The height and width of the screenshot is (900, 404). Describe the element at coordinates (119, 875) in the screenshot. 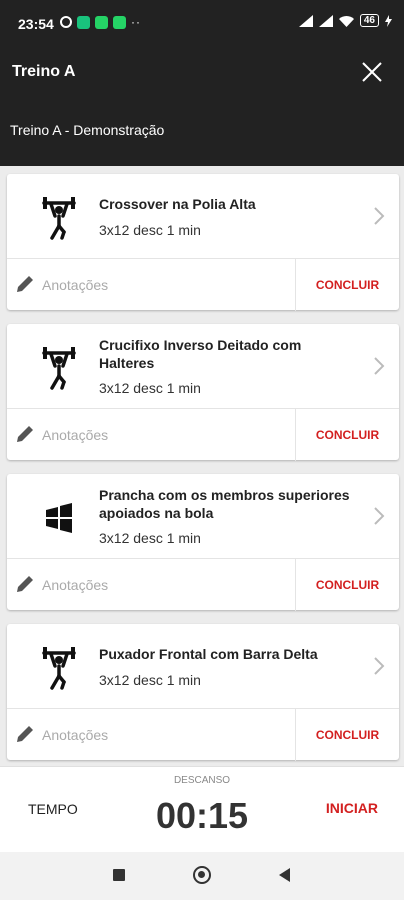

I see `recents-icon` at that location.